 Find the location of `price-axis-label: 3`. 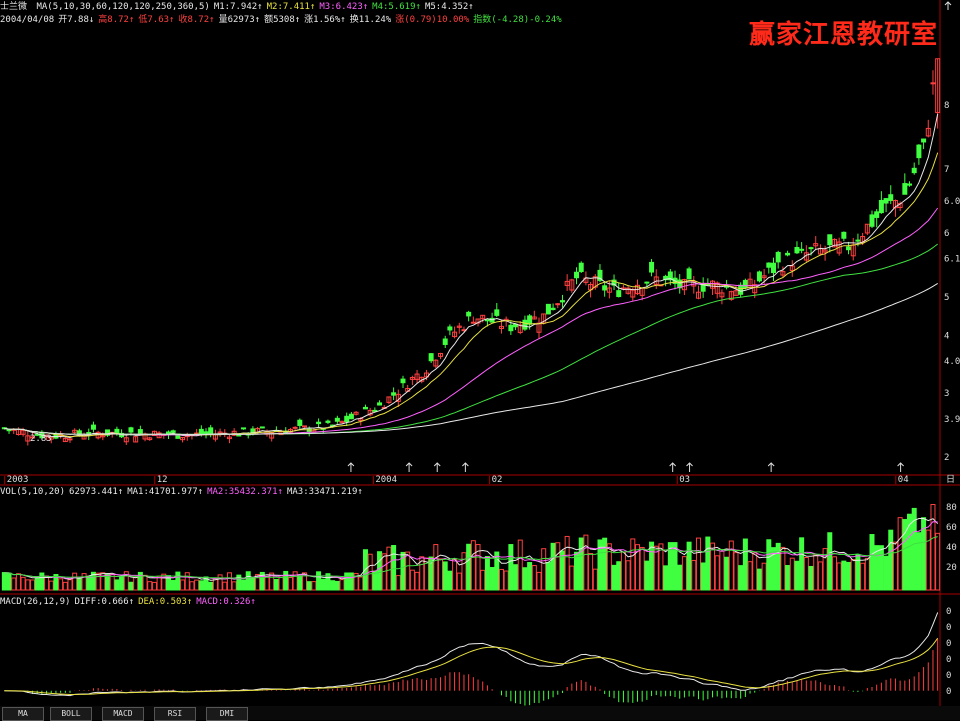

price-axis-label: 3 is located at coordinates (946, 394).